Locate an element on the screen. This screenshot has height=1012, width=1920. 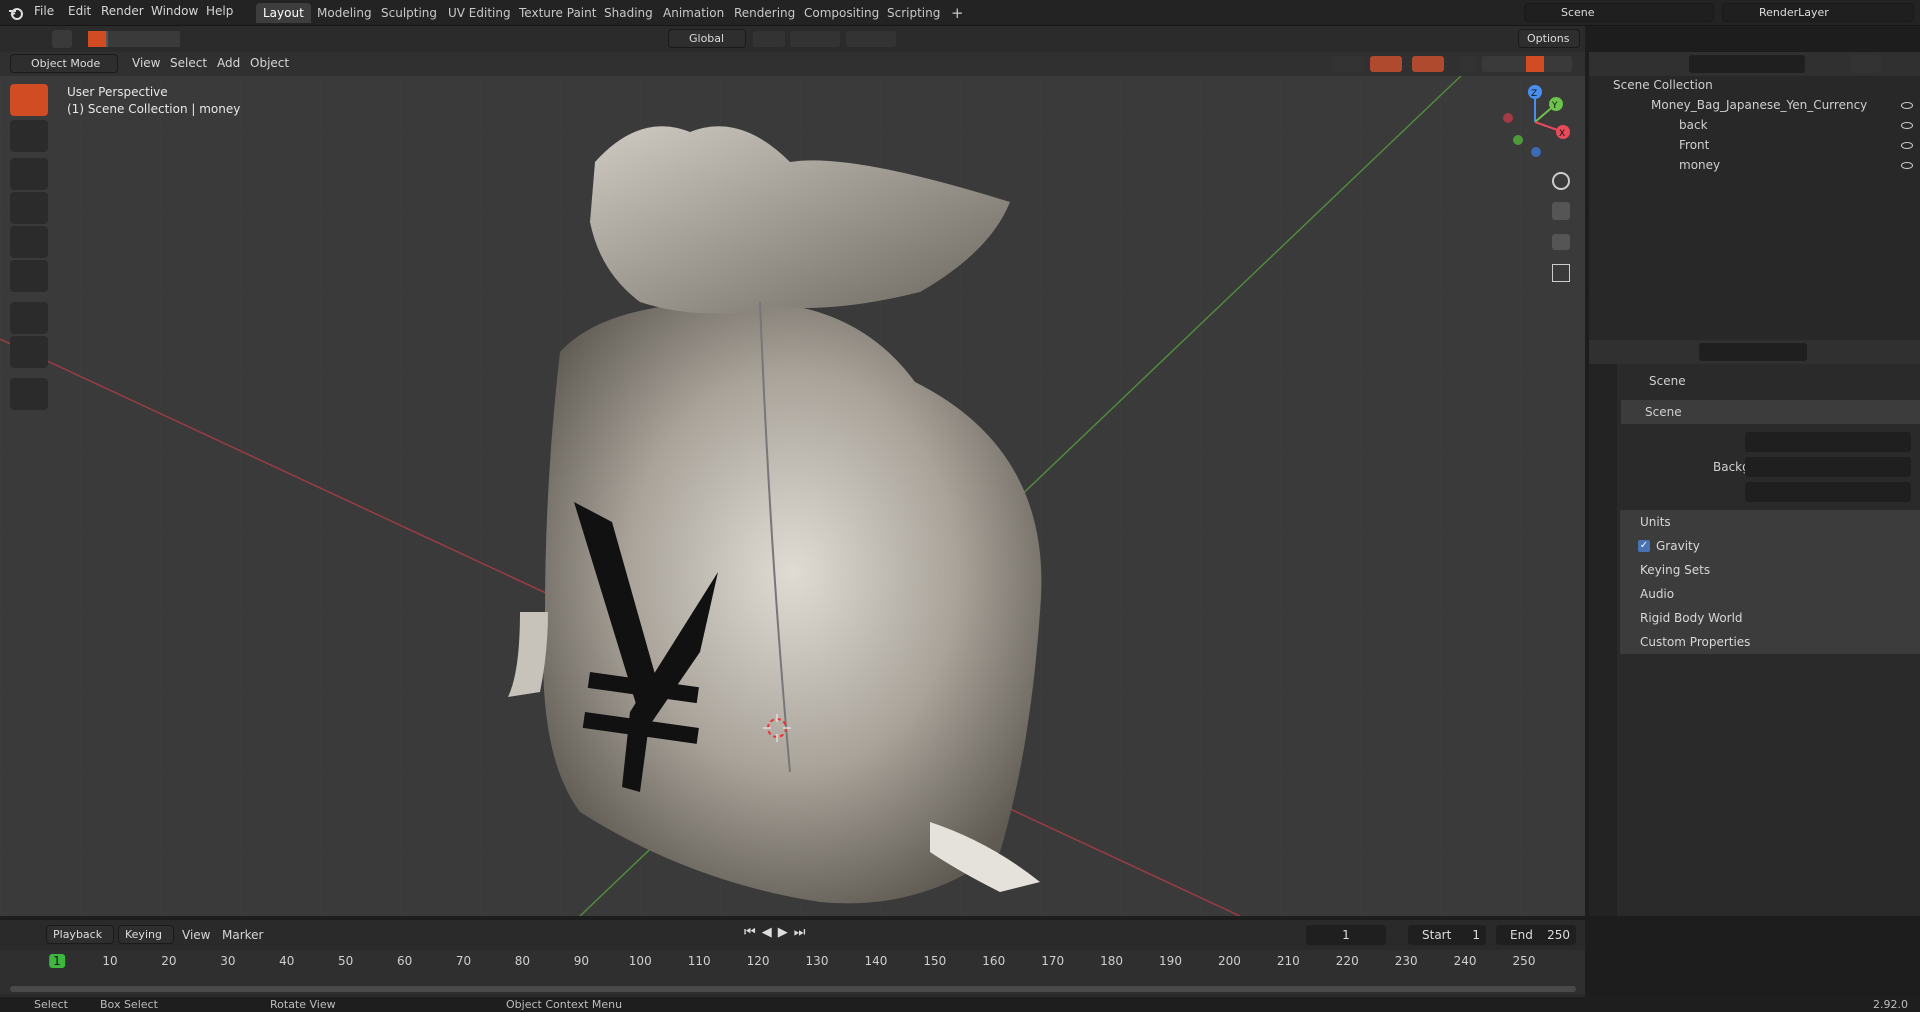
object-label-back: back is located at coordinates (1693, 125).